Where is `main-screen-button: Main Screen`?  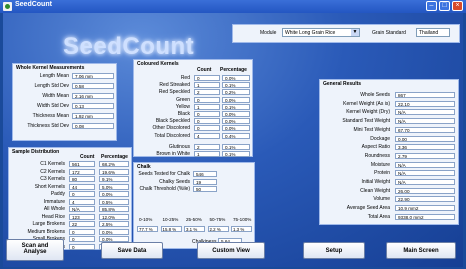
main-screen-button: Main Screen is located at coordinates (421, 250).